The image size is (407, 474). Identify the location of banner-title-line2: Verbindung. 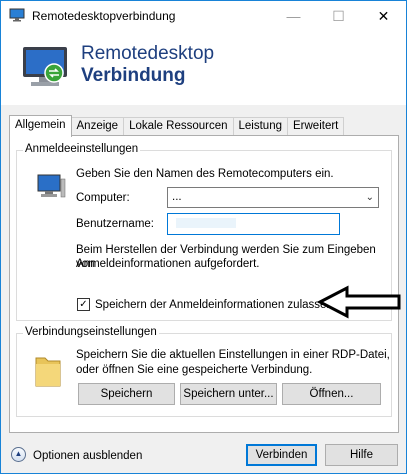
(133, 75).